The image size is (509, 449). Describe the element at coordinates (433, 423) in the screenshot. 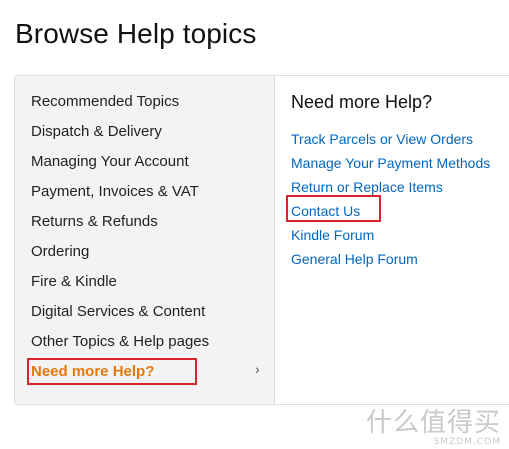

I see `watermark-text: 什么值得买` at that location.